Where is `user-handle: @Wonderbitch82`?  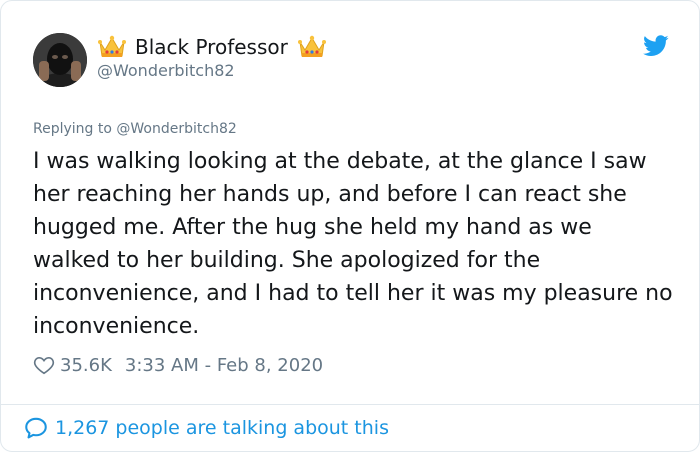
user-handle: @Wonderbitch82 is located at coordinates (166, 70).